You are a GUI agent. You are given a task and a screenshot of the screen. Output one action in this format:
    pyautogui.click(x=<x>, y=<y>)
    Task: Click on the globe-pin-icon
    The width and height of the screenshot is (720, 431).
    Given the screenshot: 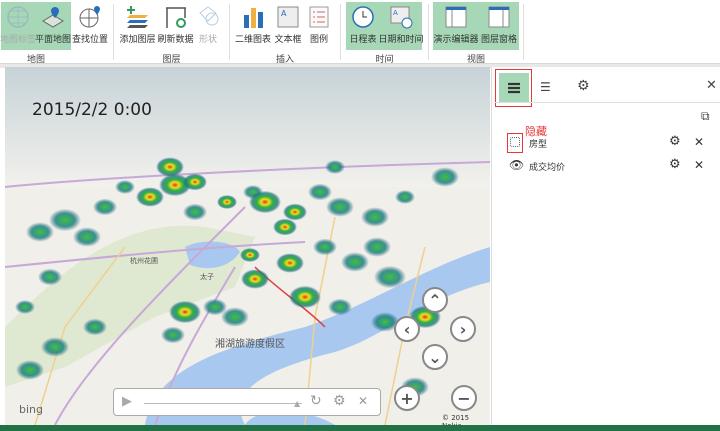 What is the action you would take?
    pyautogui.click(x=90, y=17)
    